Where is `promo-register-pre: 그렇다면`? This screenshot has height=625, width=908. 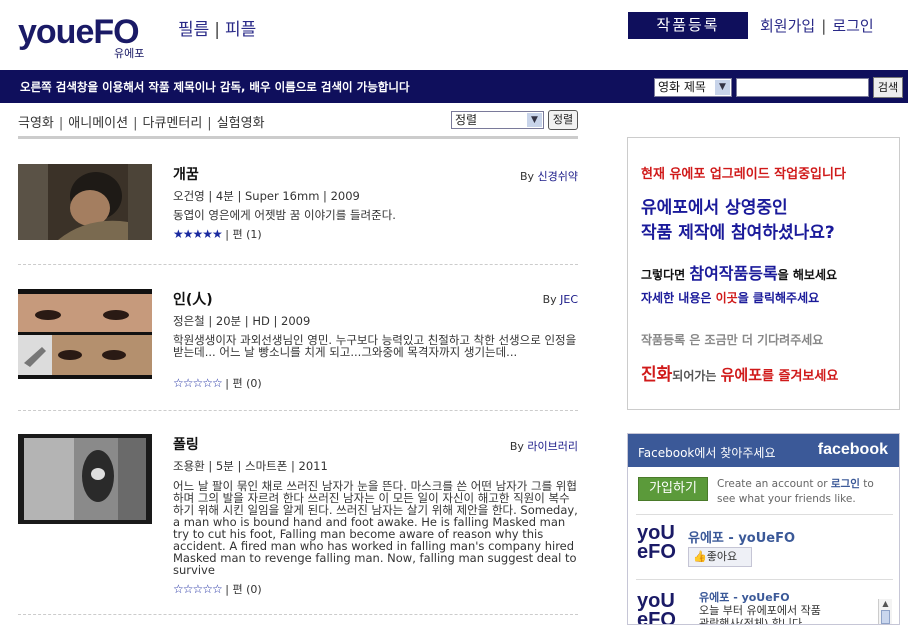
promo-register-pre: 그렇다면 is located at coordinates (665, 275).